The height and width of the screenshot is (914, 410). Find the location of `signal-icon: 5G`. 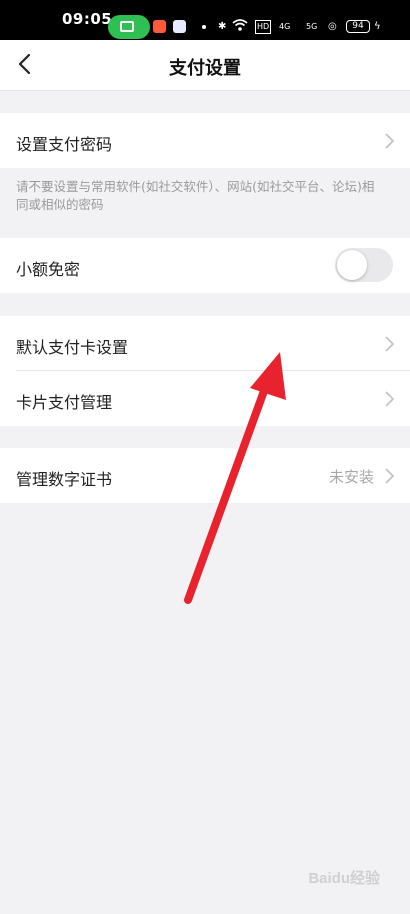

signal-icon: 5G is located at coordinates (312, 26).